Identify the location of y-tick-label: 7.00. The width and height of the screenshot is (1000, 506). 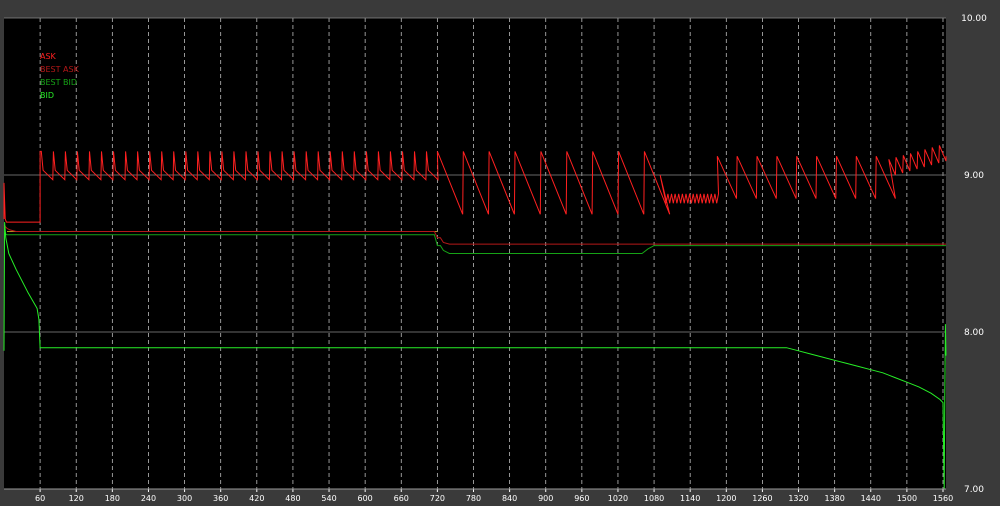
(974, 490).